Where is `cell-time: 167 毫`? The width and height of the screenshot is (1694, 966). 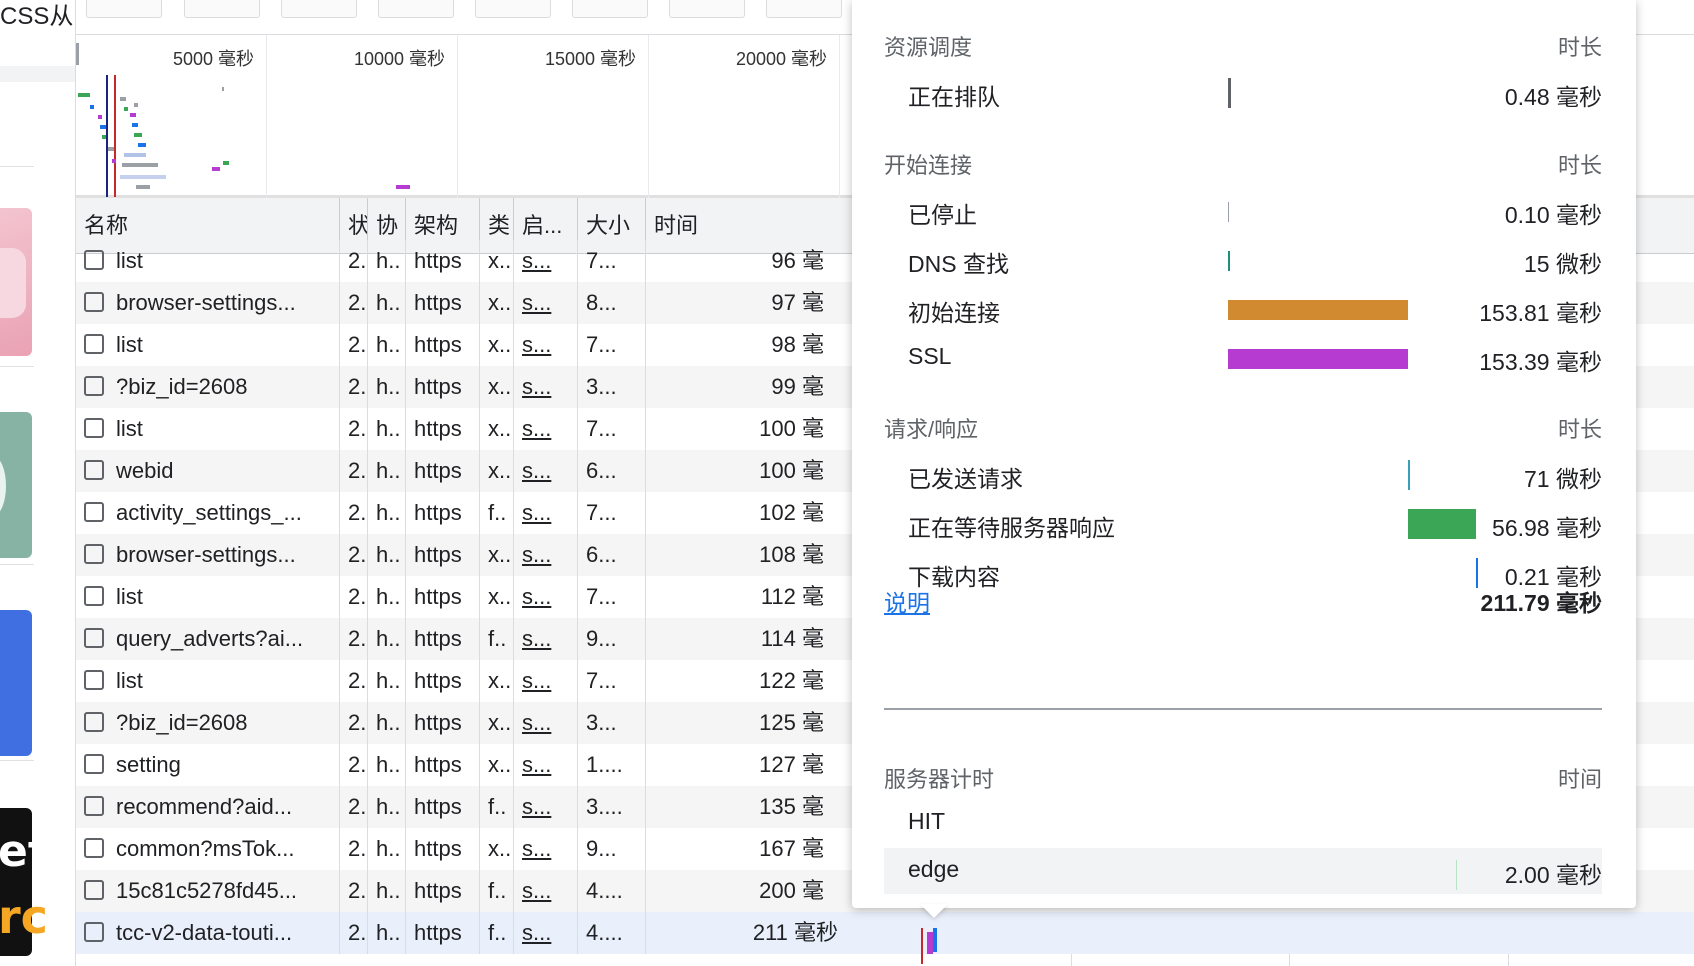 cell-time: 167 毫 is located at coordinates (750, 849).